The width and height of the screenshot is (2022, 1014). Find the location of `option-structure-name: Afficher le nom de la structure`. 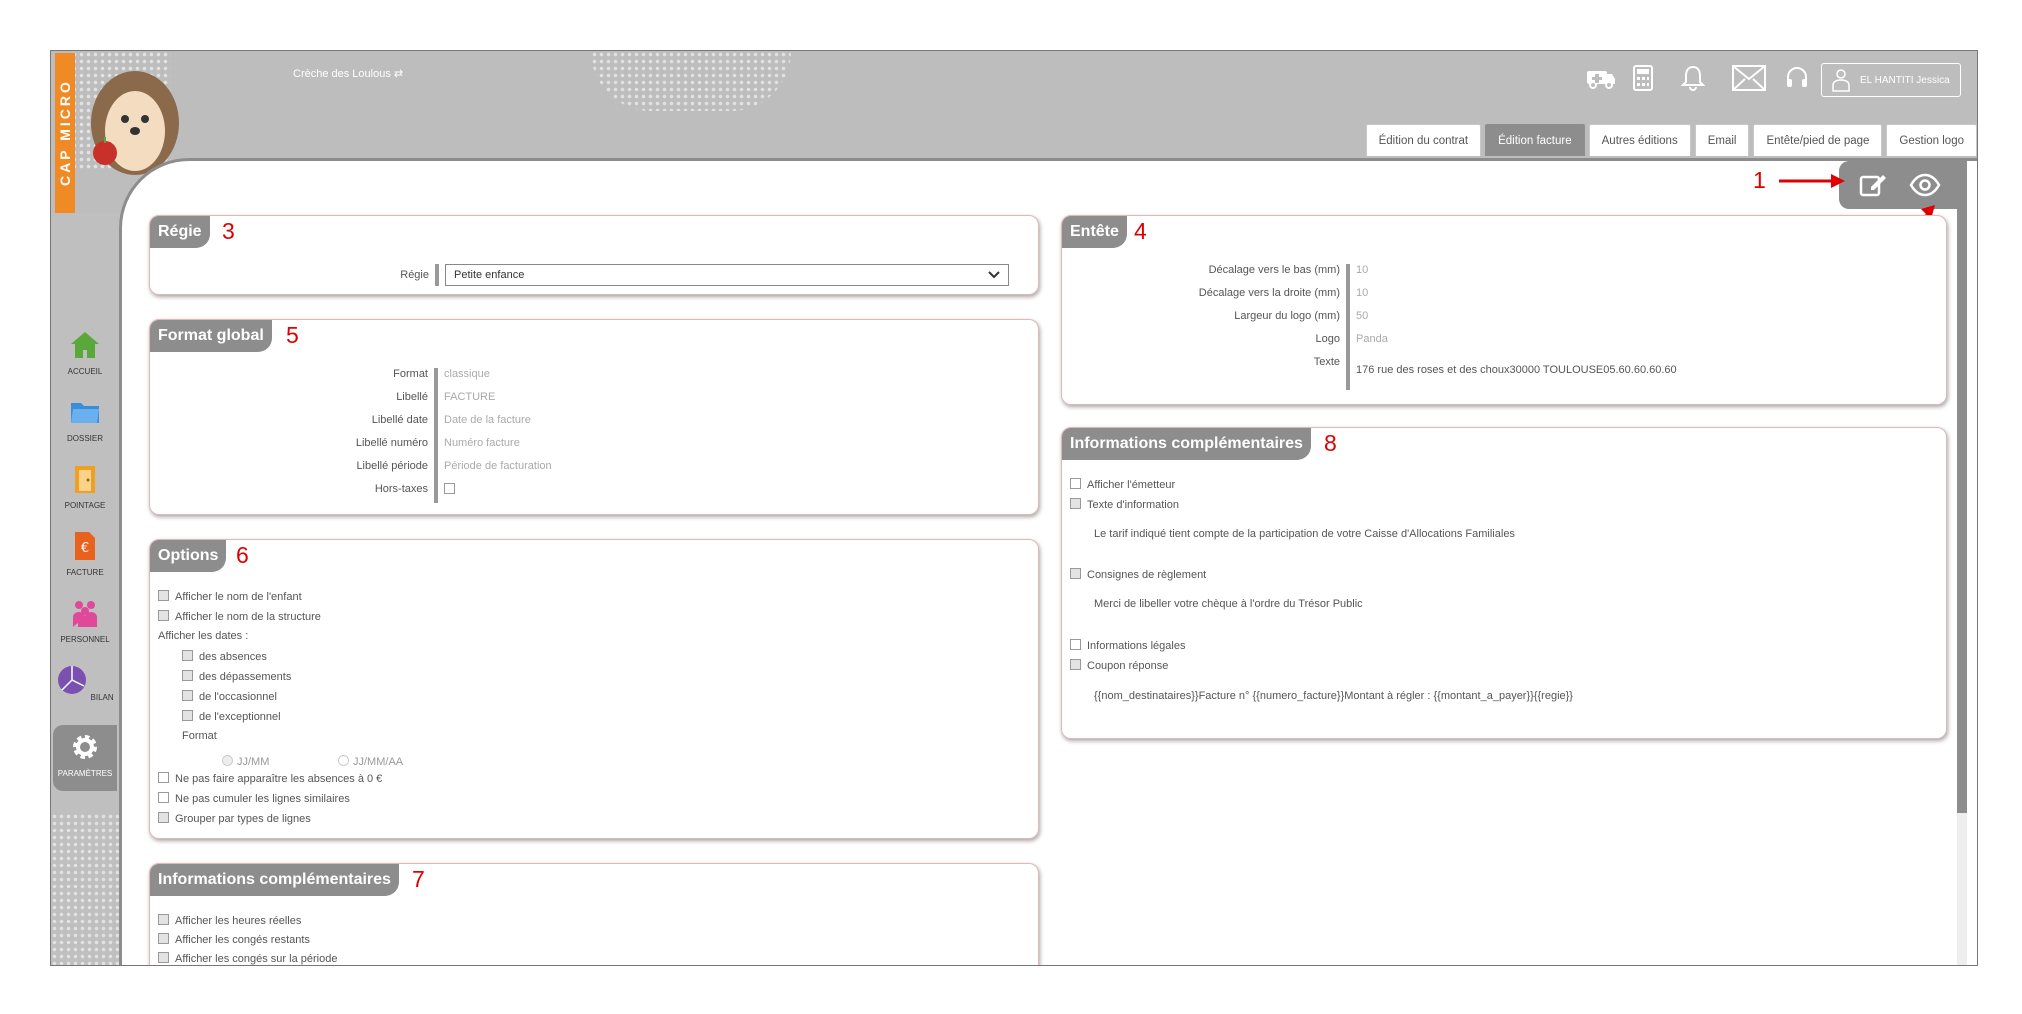

option-structure-name: Afficher le nom de la structure is located at coordinates (239, 616).